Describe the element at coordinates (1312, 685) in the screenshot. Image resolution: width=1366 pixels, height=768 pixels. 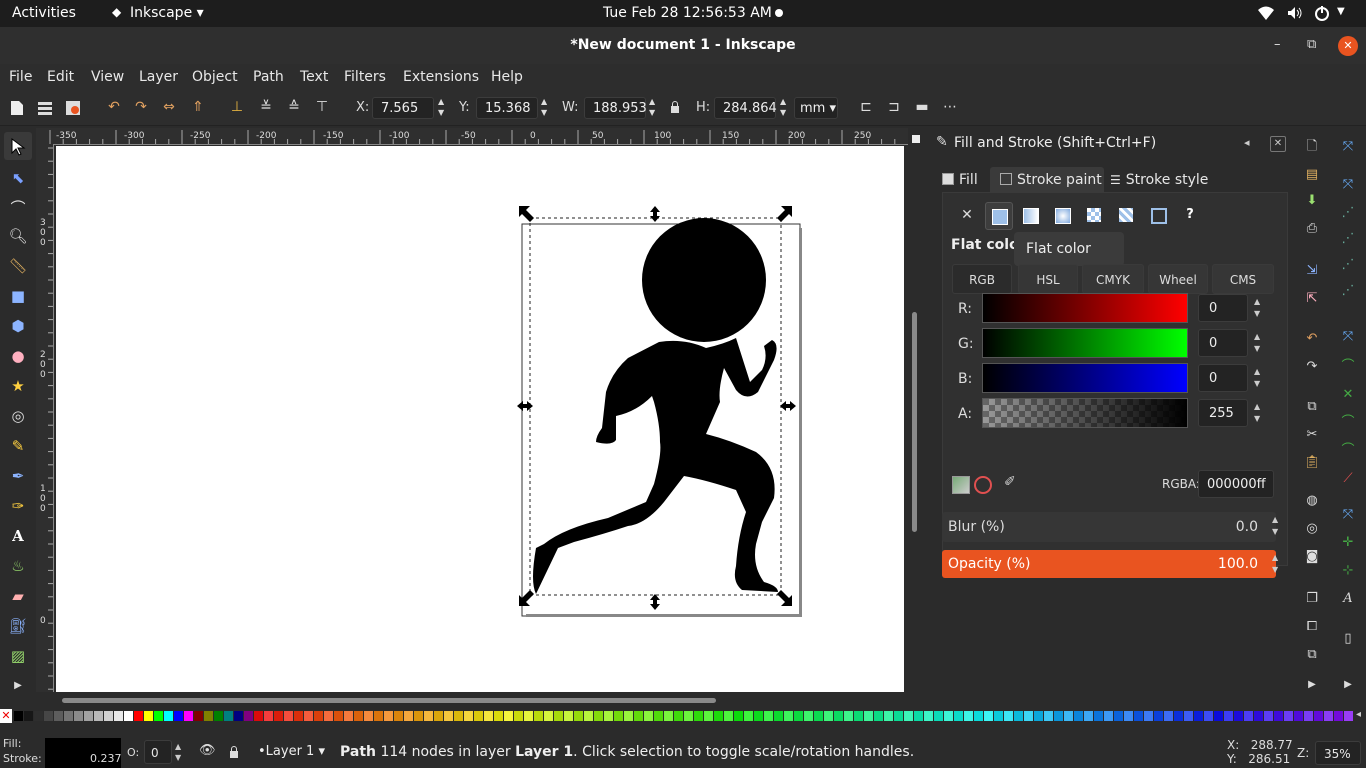
I see `more-commands-arrow-icon: ▶` at that location.